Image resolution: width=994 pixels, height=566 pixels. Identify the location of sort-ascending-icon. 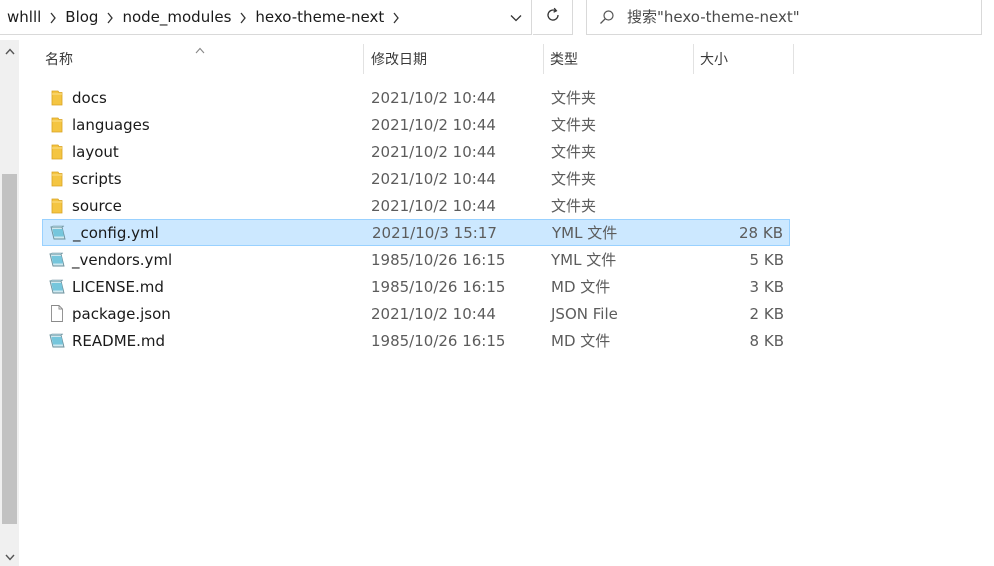
(200, 49).